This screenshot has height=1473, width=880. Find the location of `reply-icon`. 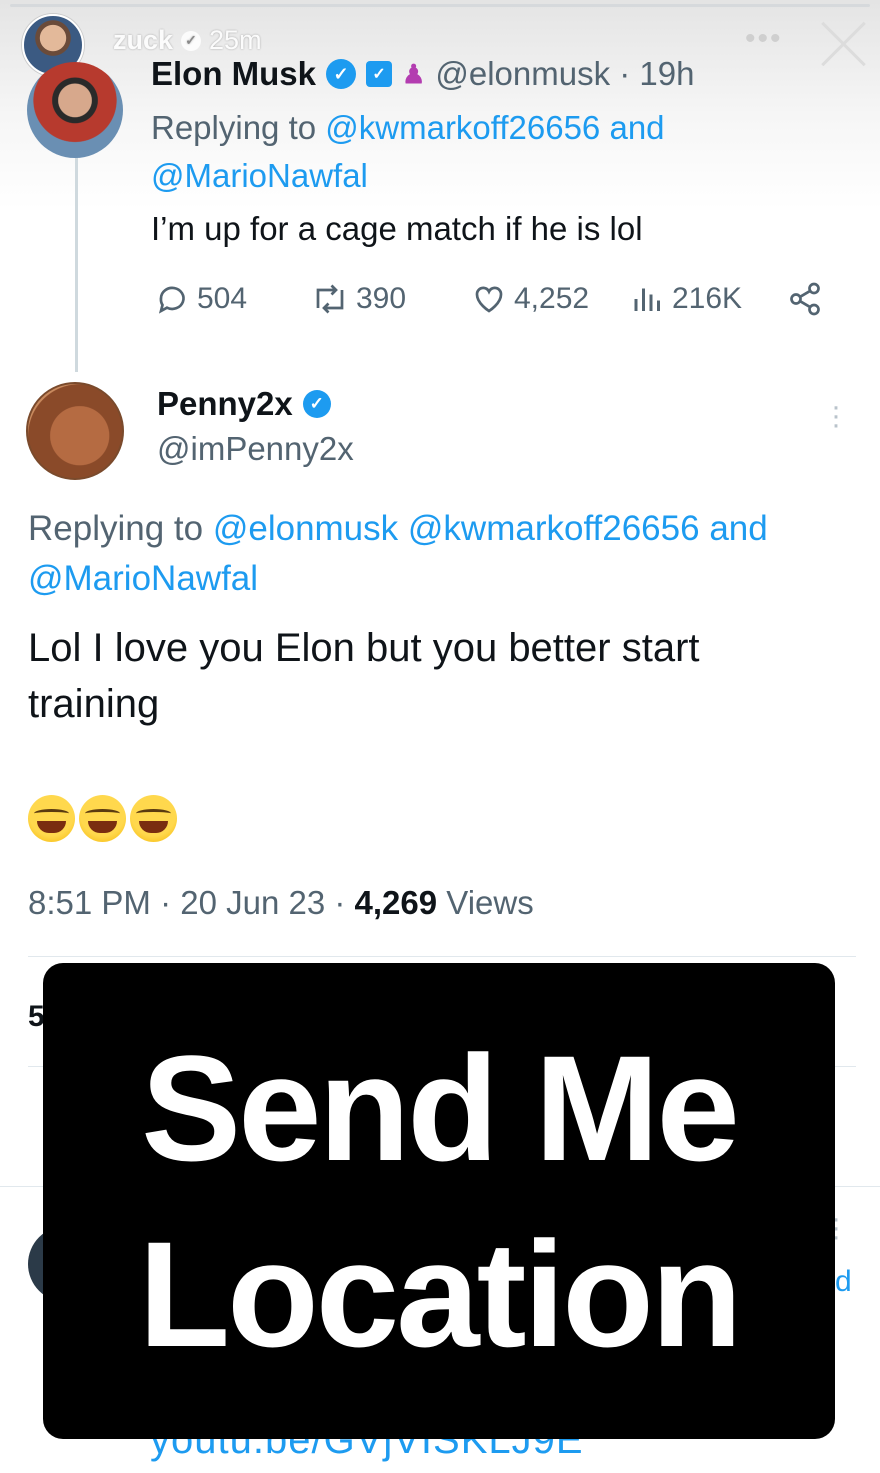

reply-icon is located at coordinates (171, 300).